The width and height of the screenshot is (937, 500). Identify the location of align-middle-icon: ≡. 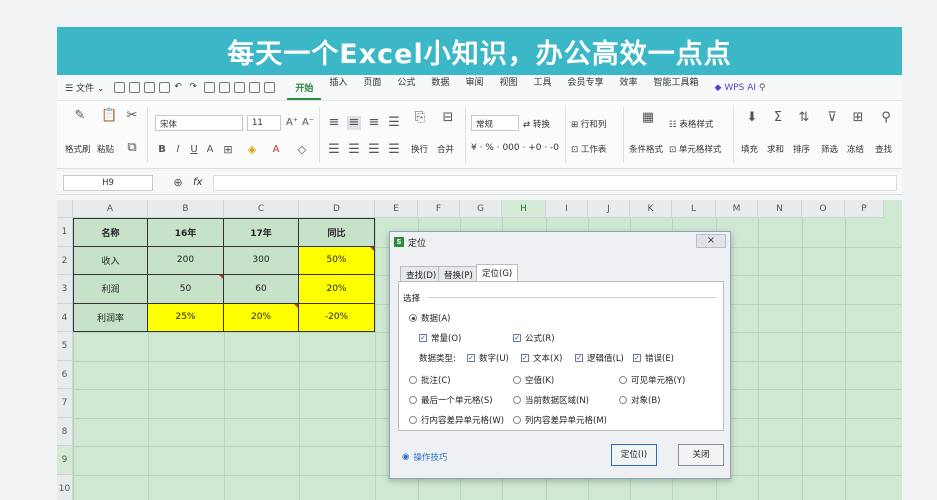
(354, 123).